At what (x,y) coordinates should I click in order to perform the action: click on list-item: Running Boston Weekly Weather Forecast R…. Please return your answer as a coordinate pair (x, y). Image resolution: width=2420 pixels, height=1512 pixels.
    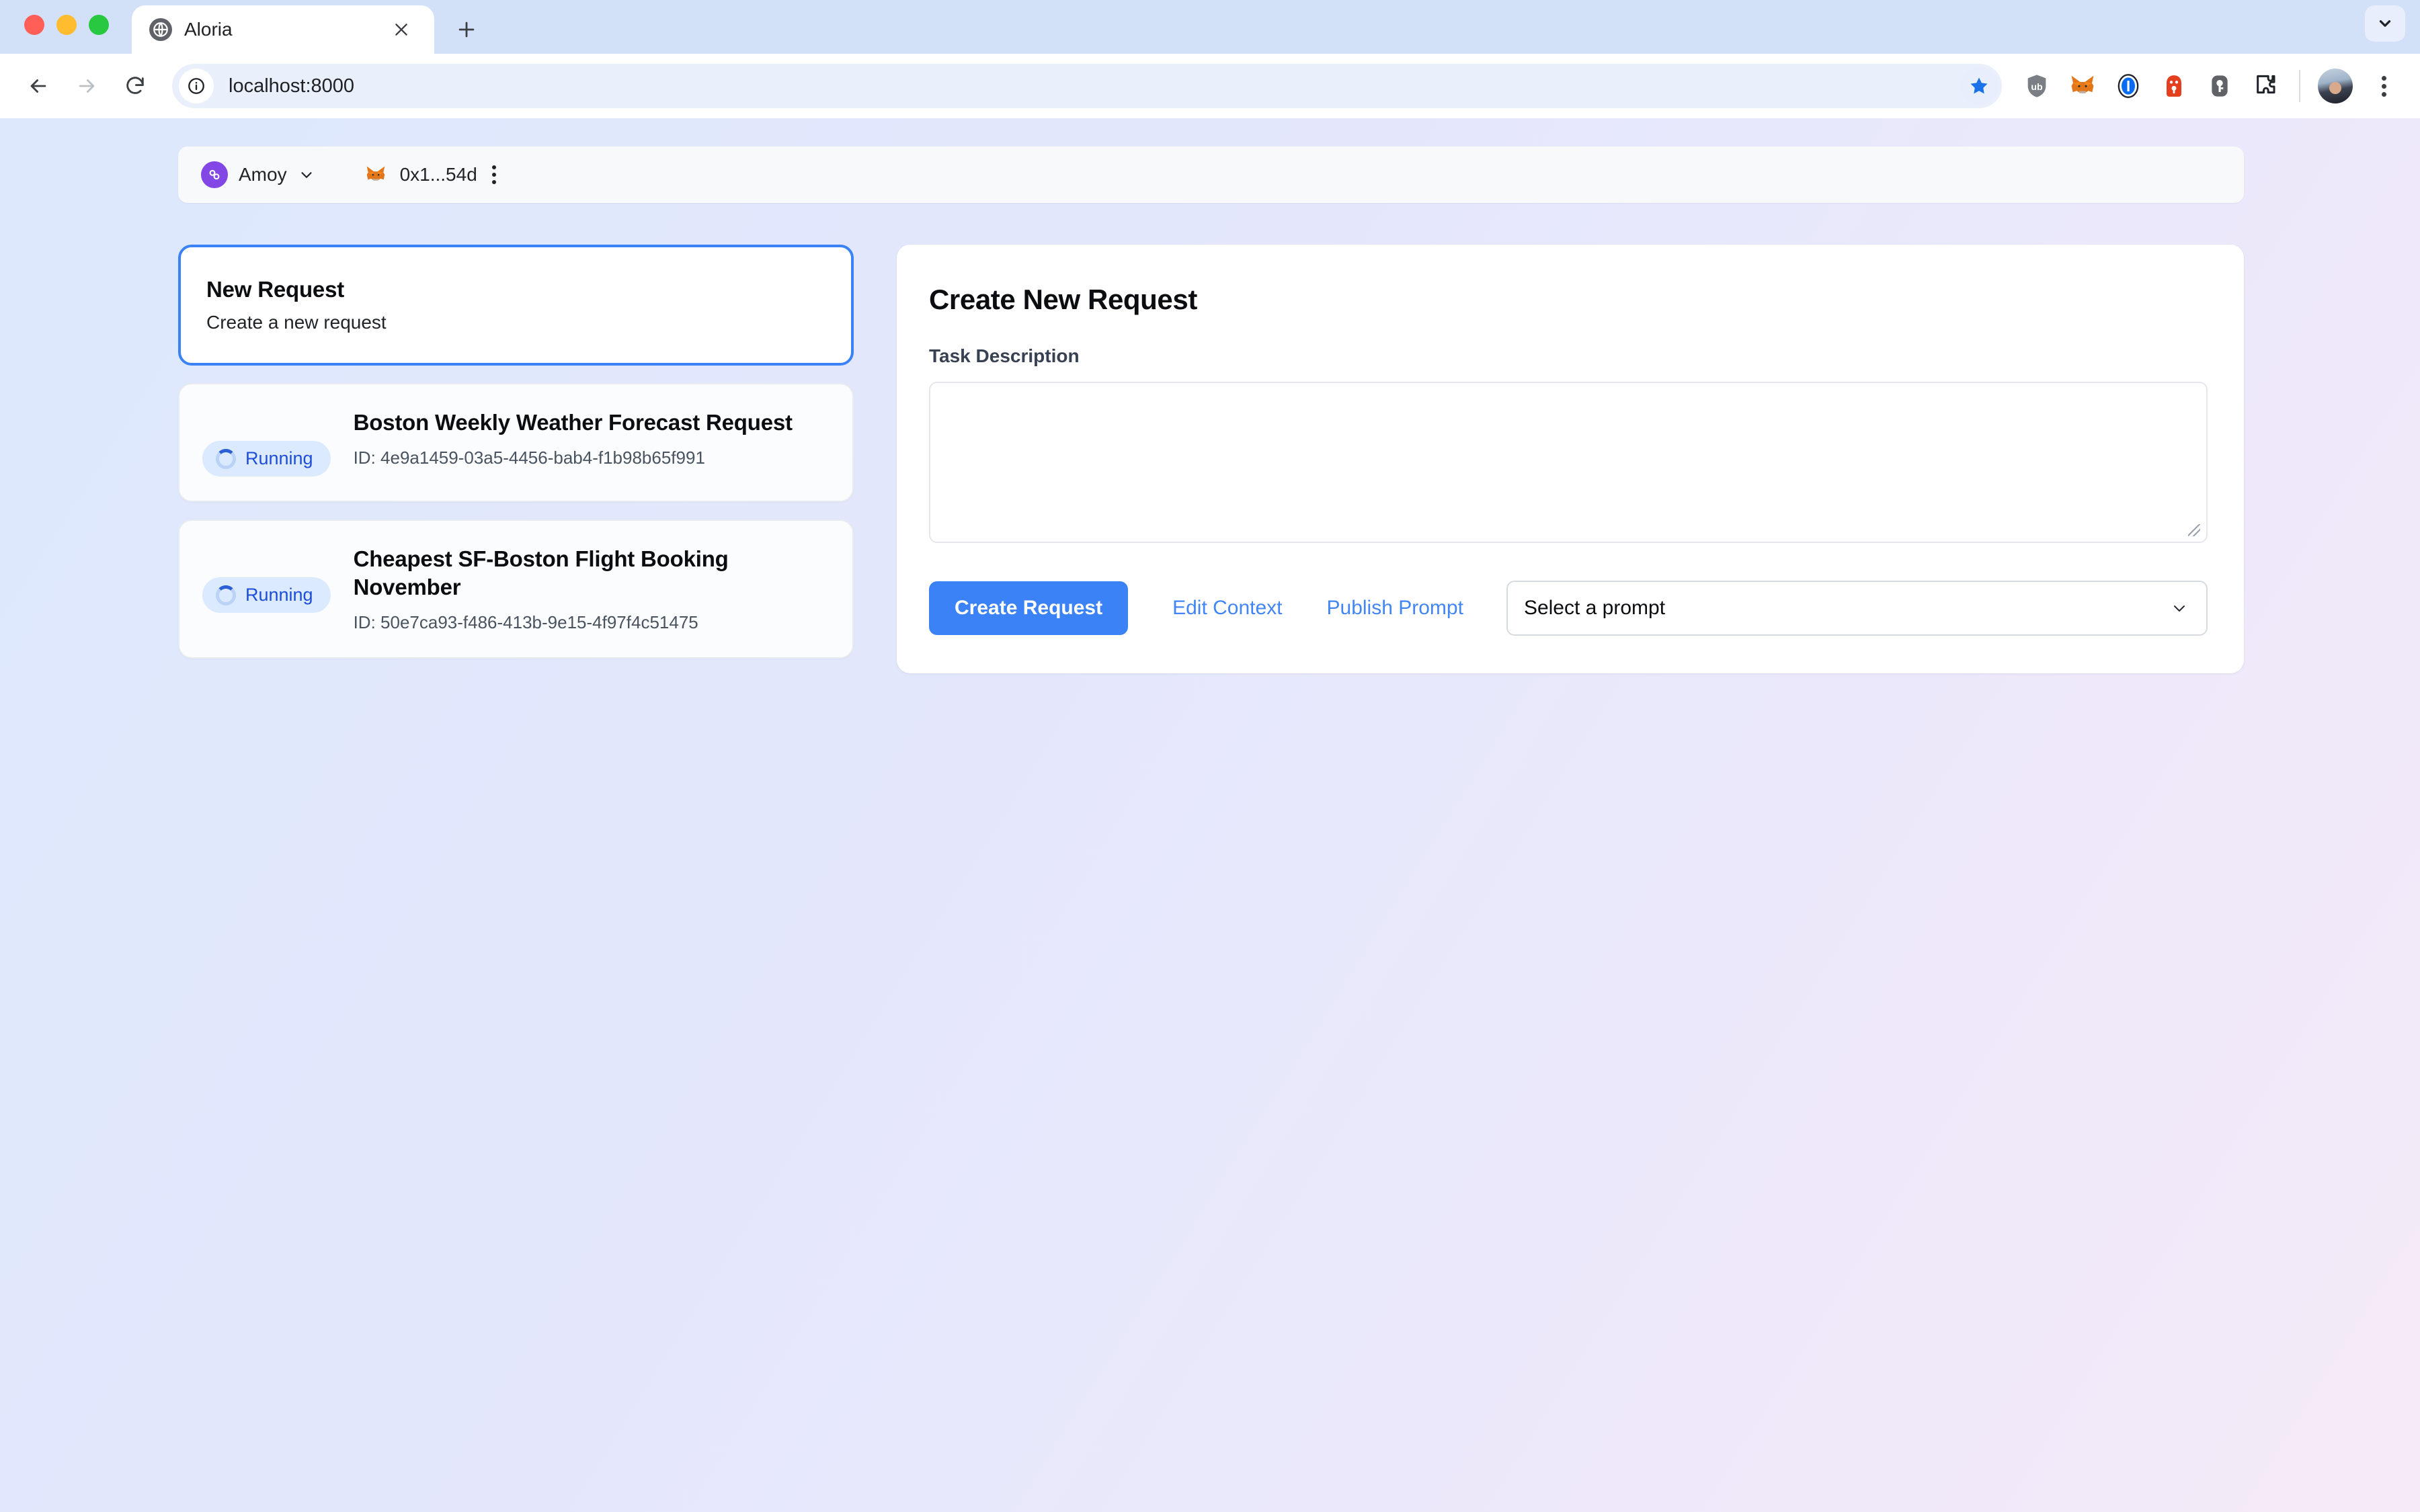
    Looking at the image, I should click on (516, 443).